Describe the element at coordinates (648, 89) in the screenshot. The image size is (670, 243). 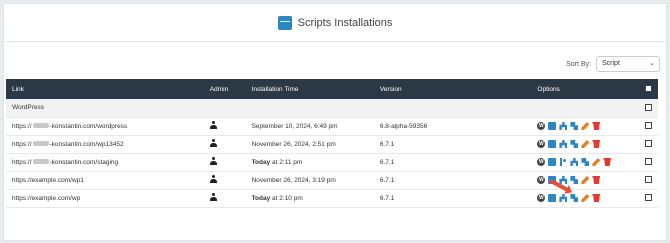
I see `select-all-checkbox` at that location.